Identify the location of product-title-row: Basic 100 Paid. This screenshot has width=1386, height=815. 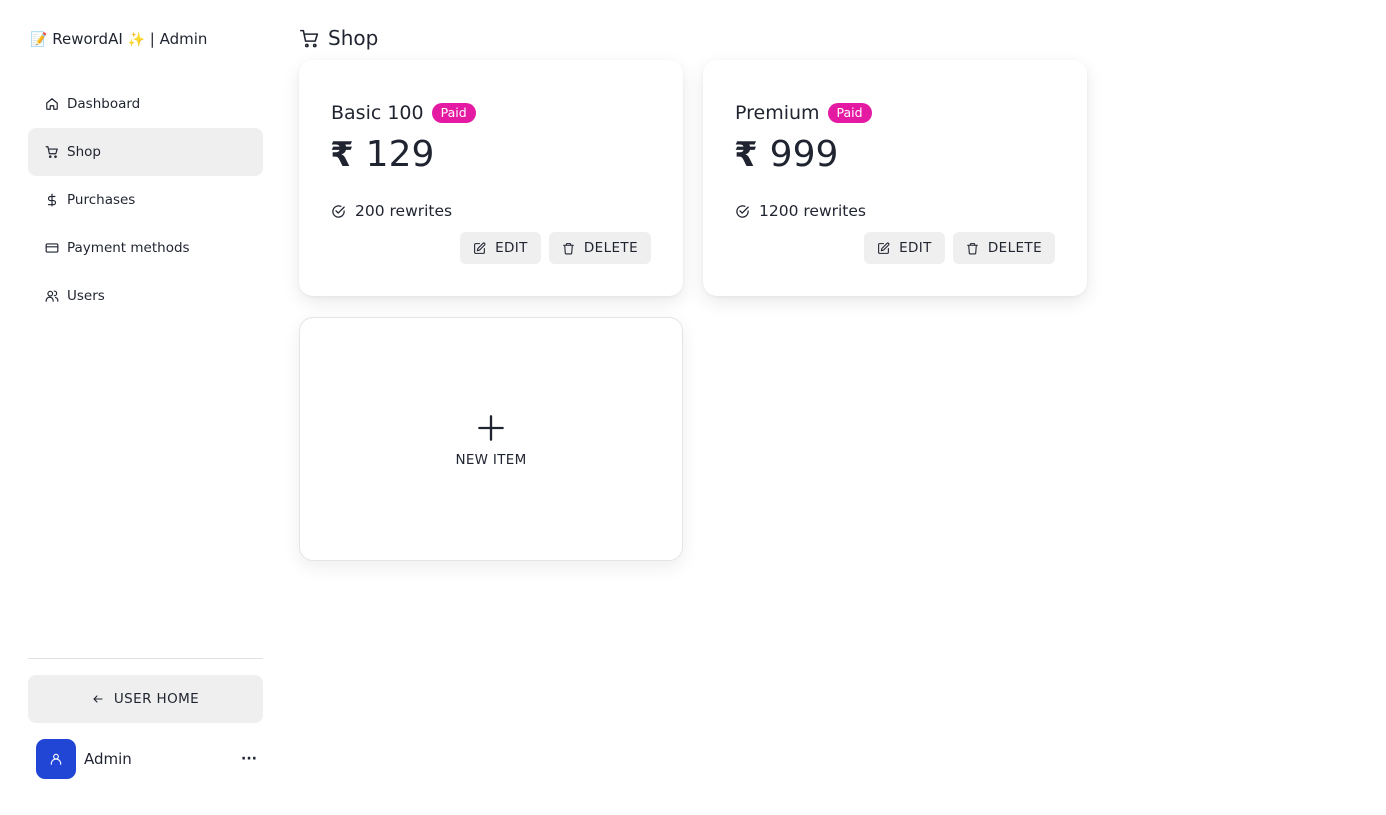
(403, 113).